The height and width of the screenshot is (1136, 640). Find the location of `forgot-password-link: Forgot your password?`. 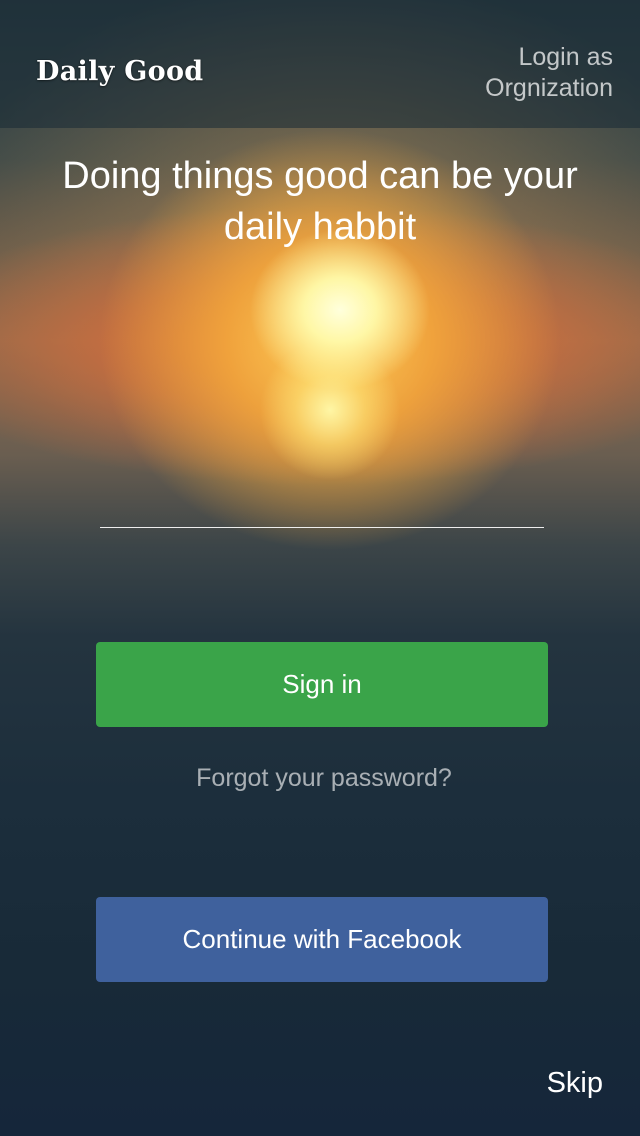

forgot-password-link: Forgot your password? is located at coordinates (320, 778).